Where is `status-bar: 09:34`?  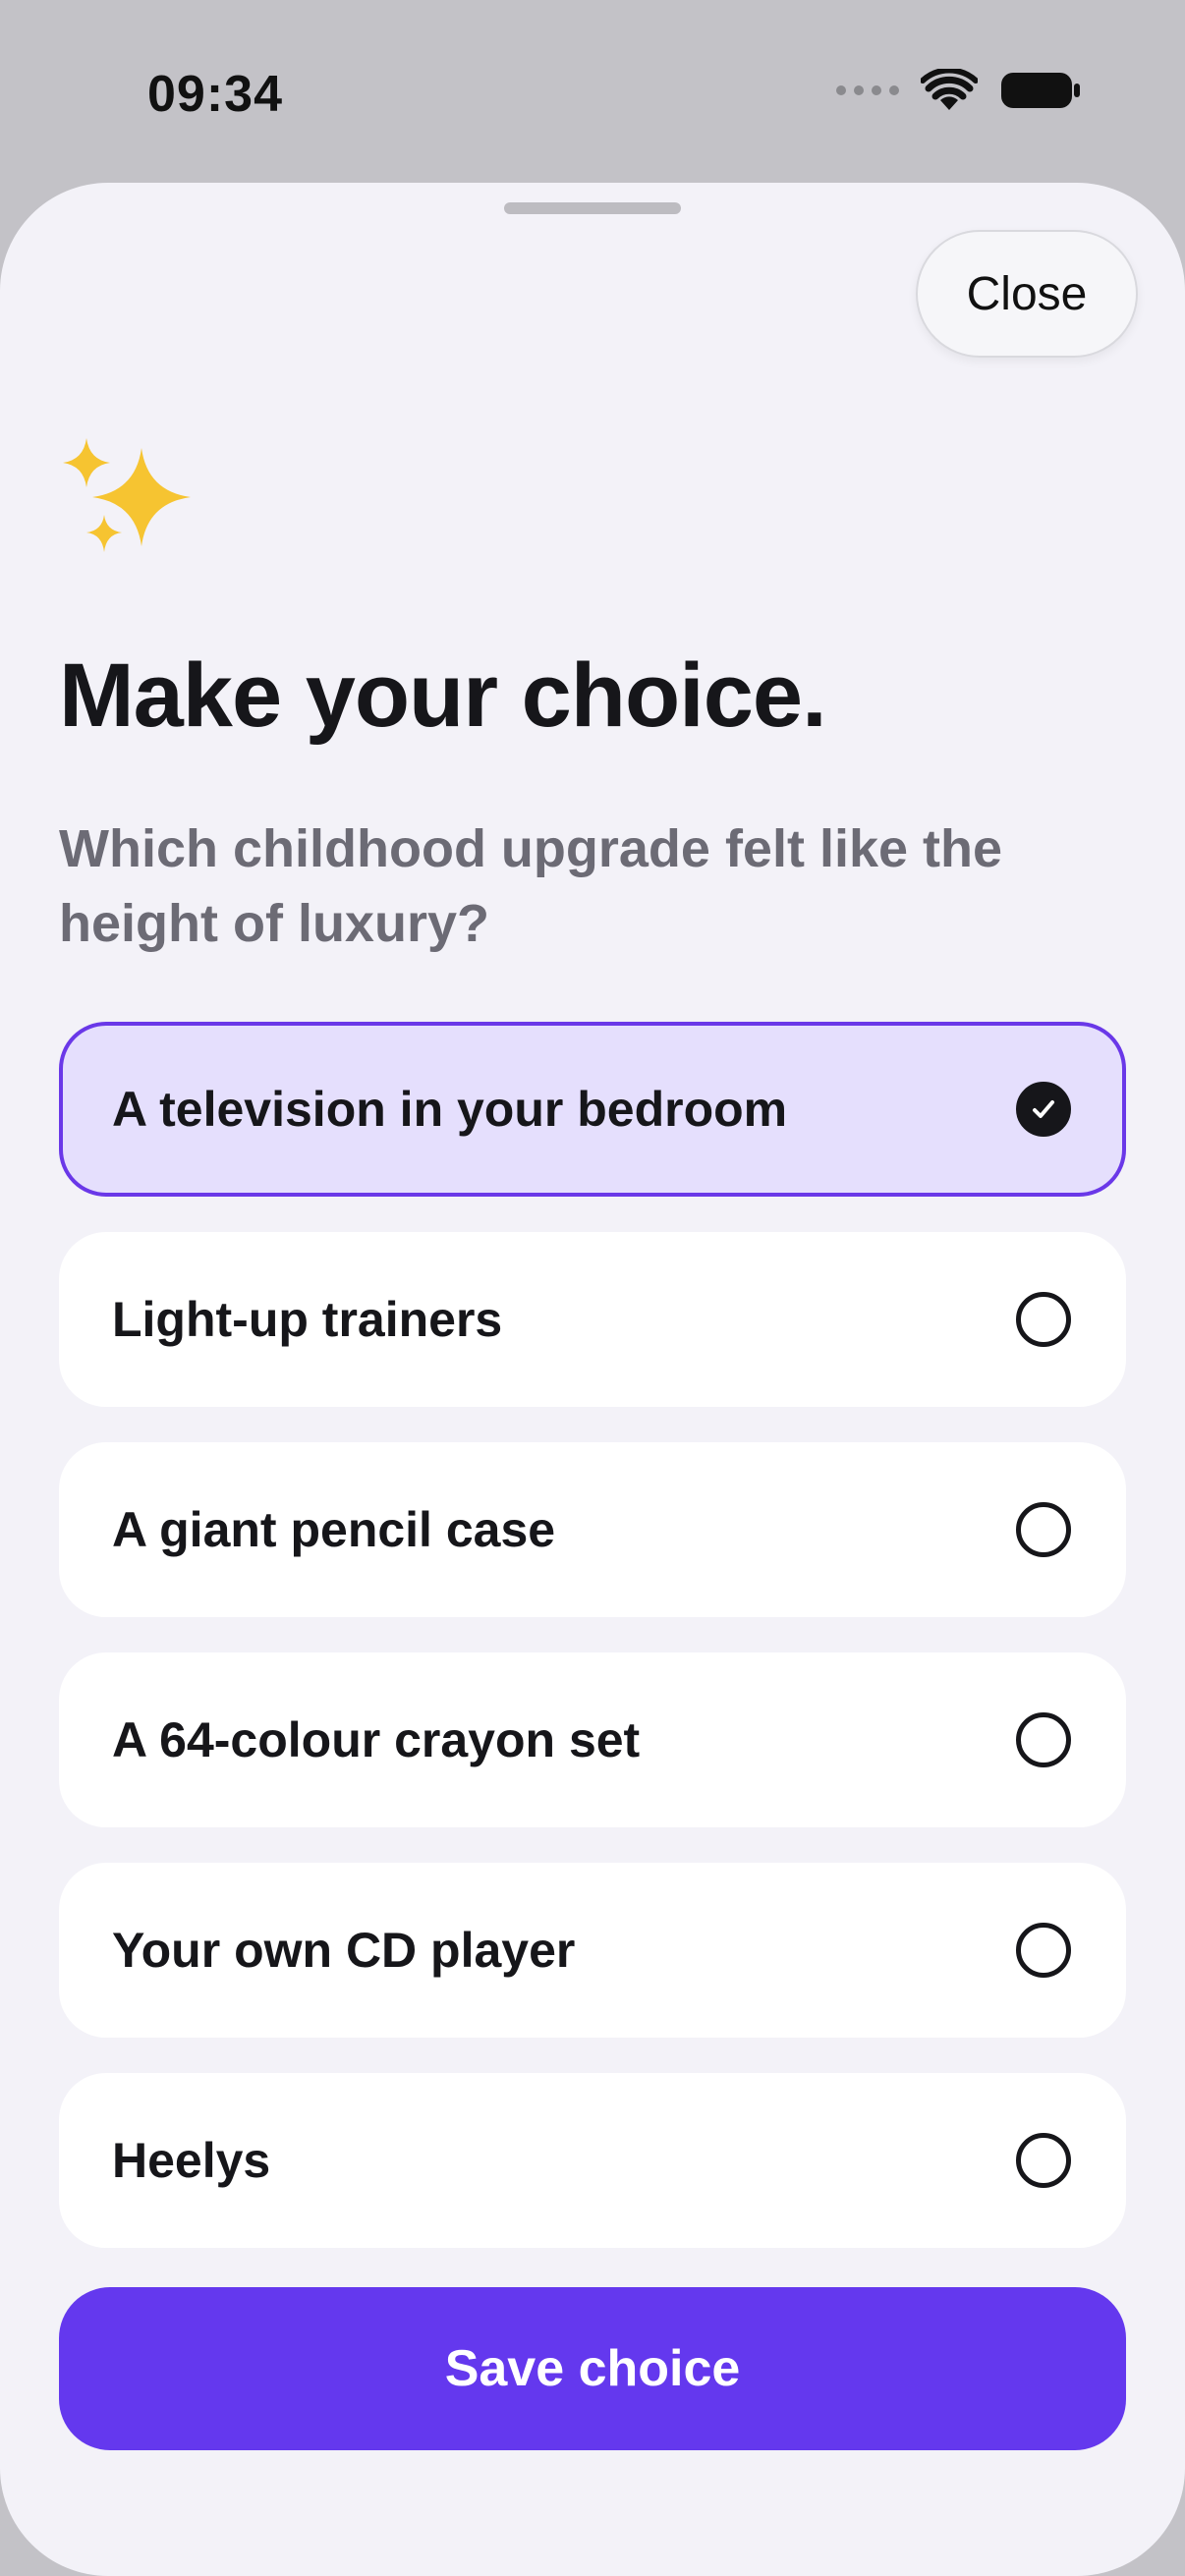 status-bar: 09:34 is located at coordinates (592, 93).